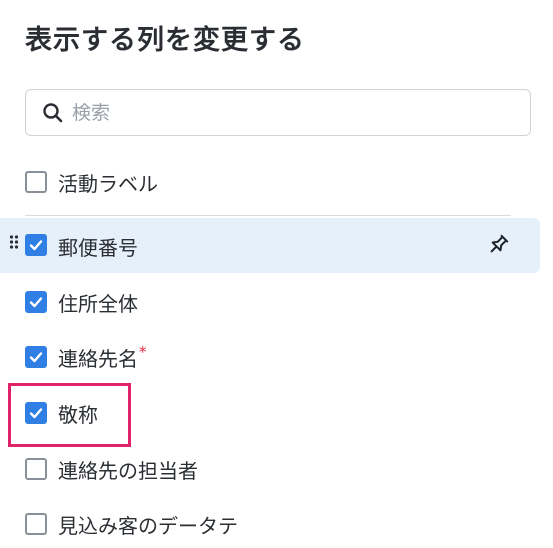 This screenshot has width=553, height=548. What do you see at coordinates (143, 352) in the screenshot?
I see `required-mark: *` at bounding box center [143, 352].